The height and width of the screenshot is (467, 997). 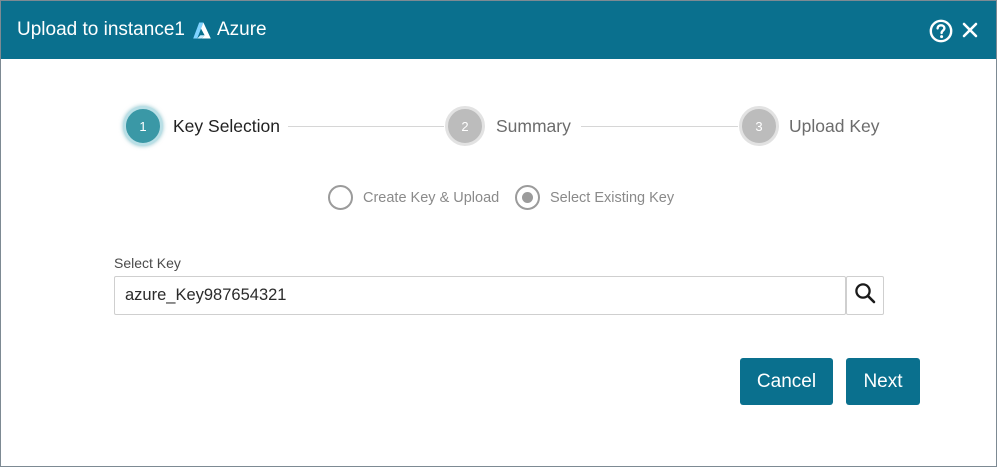 What do you see at coordinates (970, 30) in the screenshot?
I see `close-icon` at bounding box center [970, 30].